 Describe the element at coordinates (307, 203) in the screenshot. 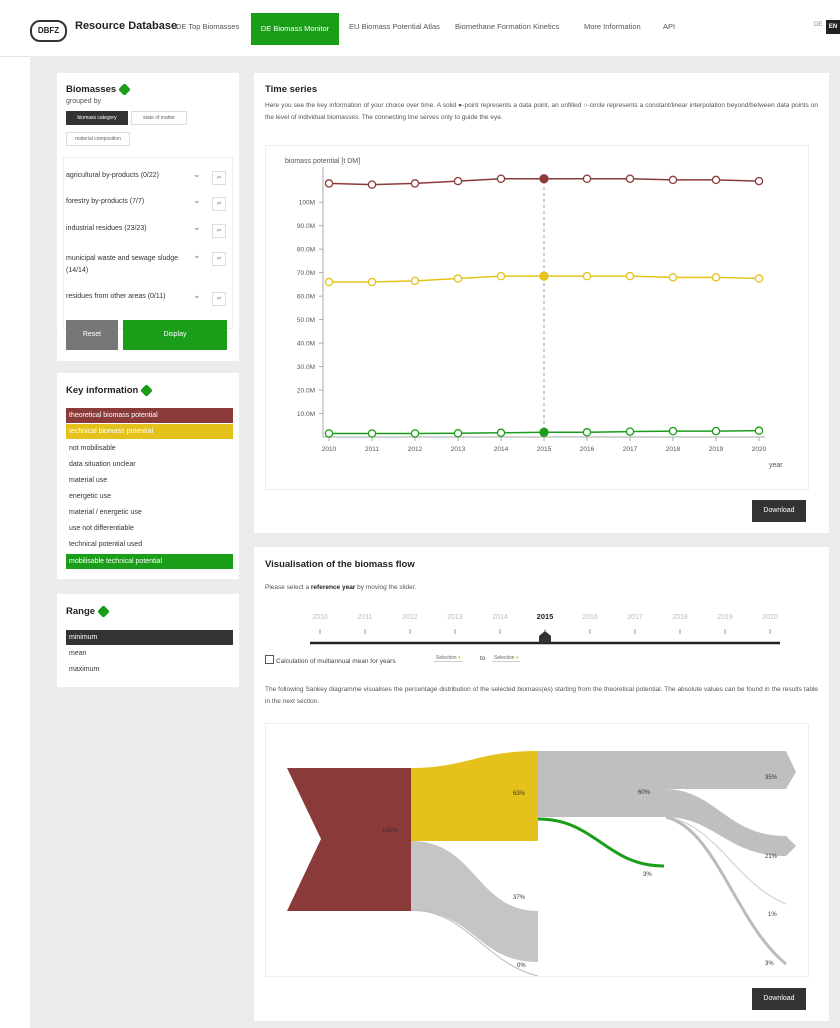

I see `y-tick-label: 100M` at that location.